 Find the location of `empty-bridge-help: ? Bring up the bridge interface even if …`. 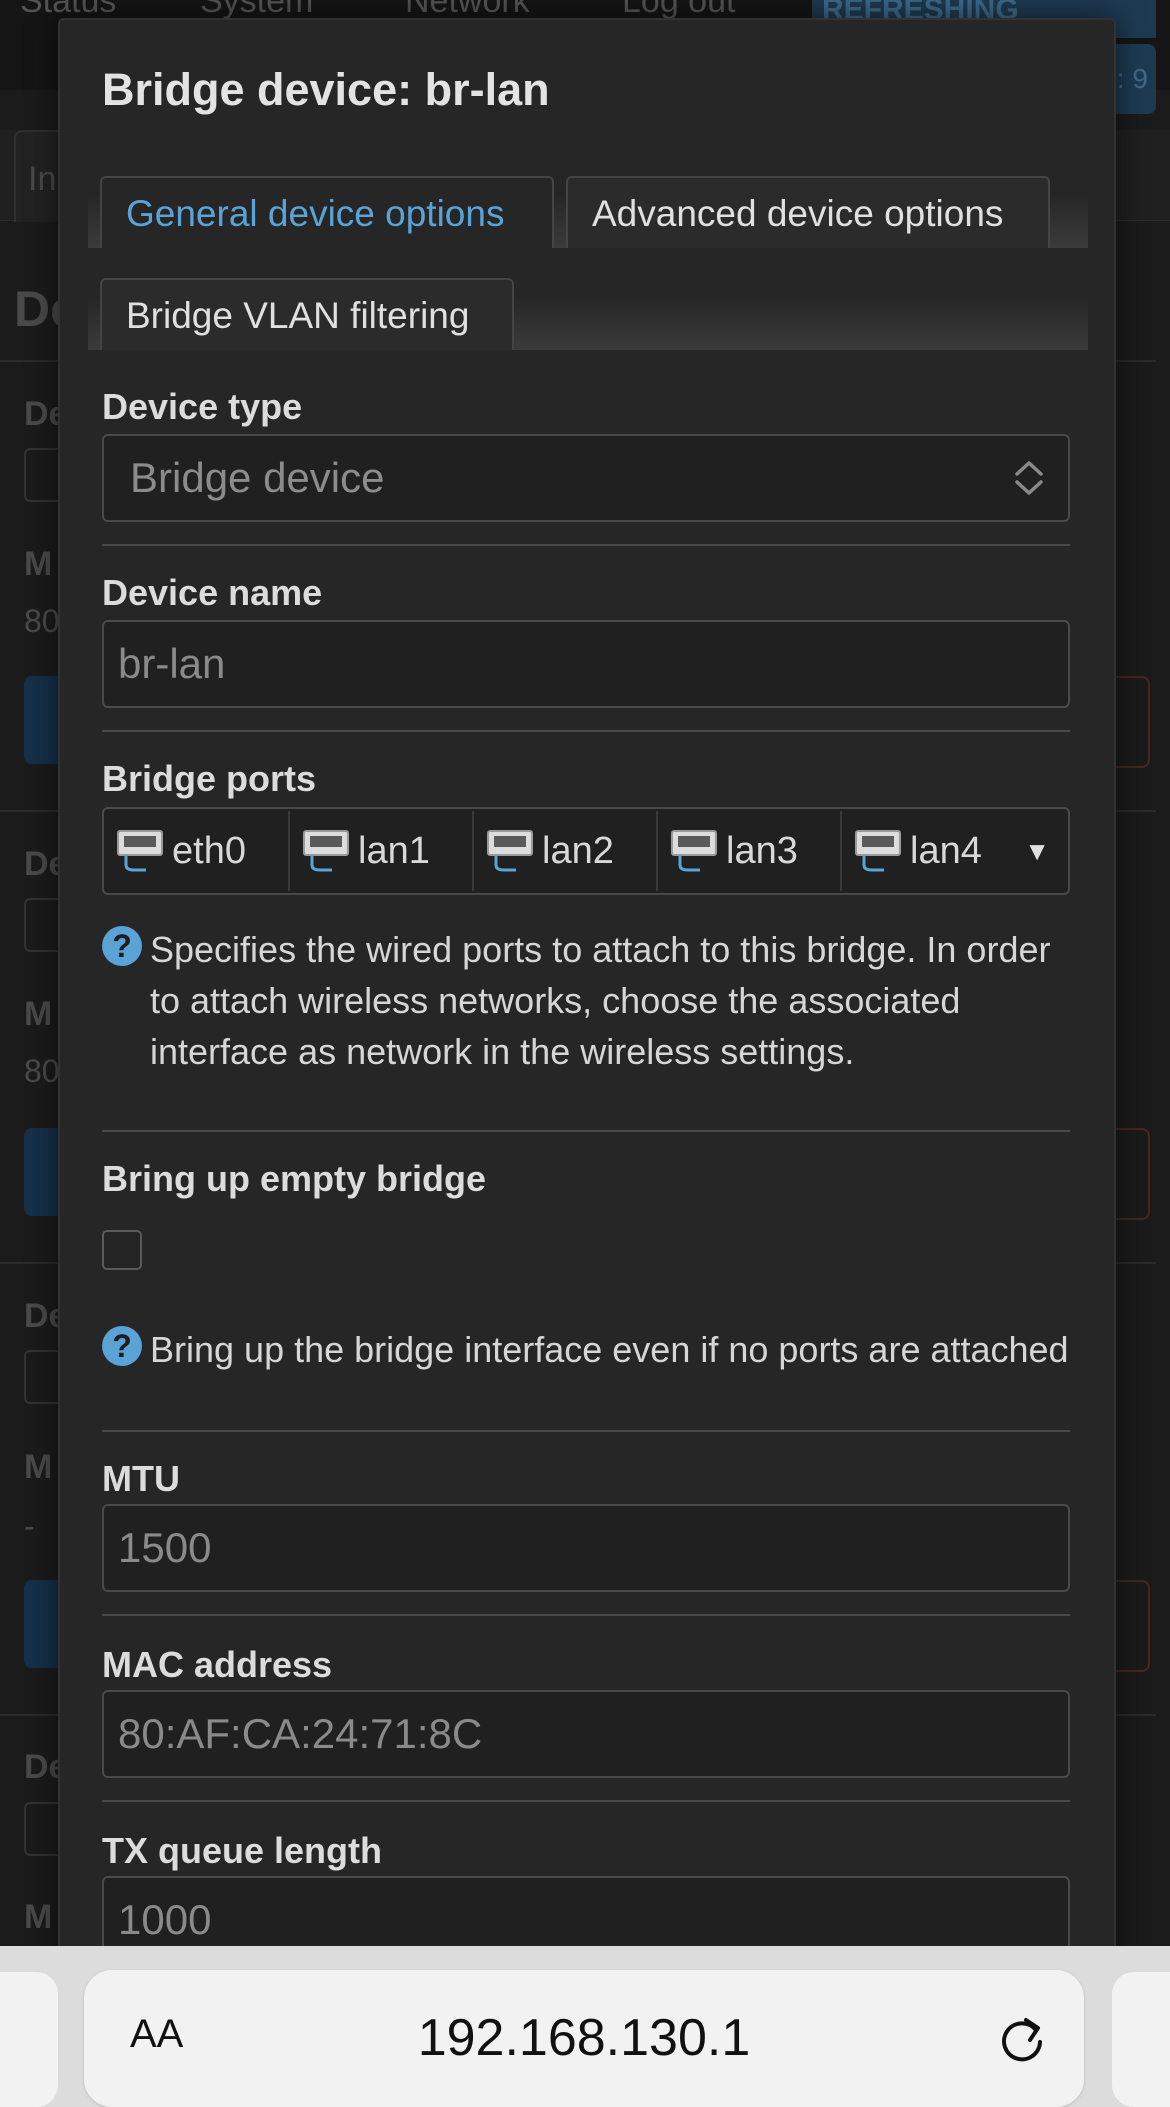

empty-bridge-help: ? Bring up the bridge interface even if … is located at coordinates (585, 1376).